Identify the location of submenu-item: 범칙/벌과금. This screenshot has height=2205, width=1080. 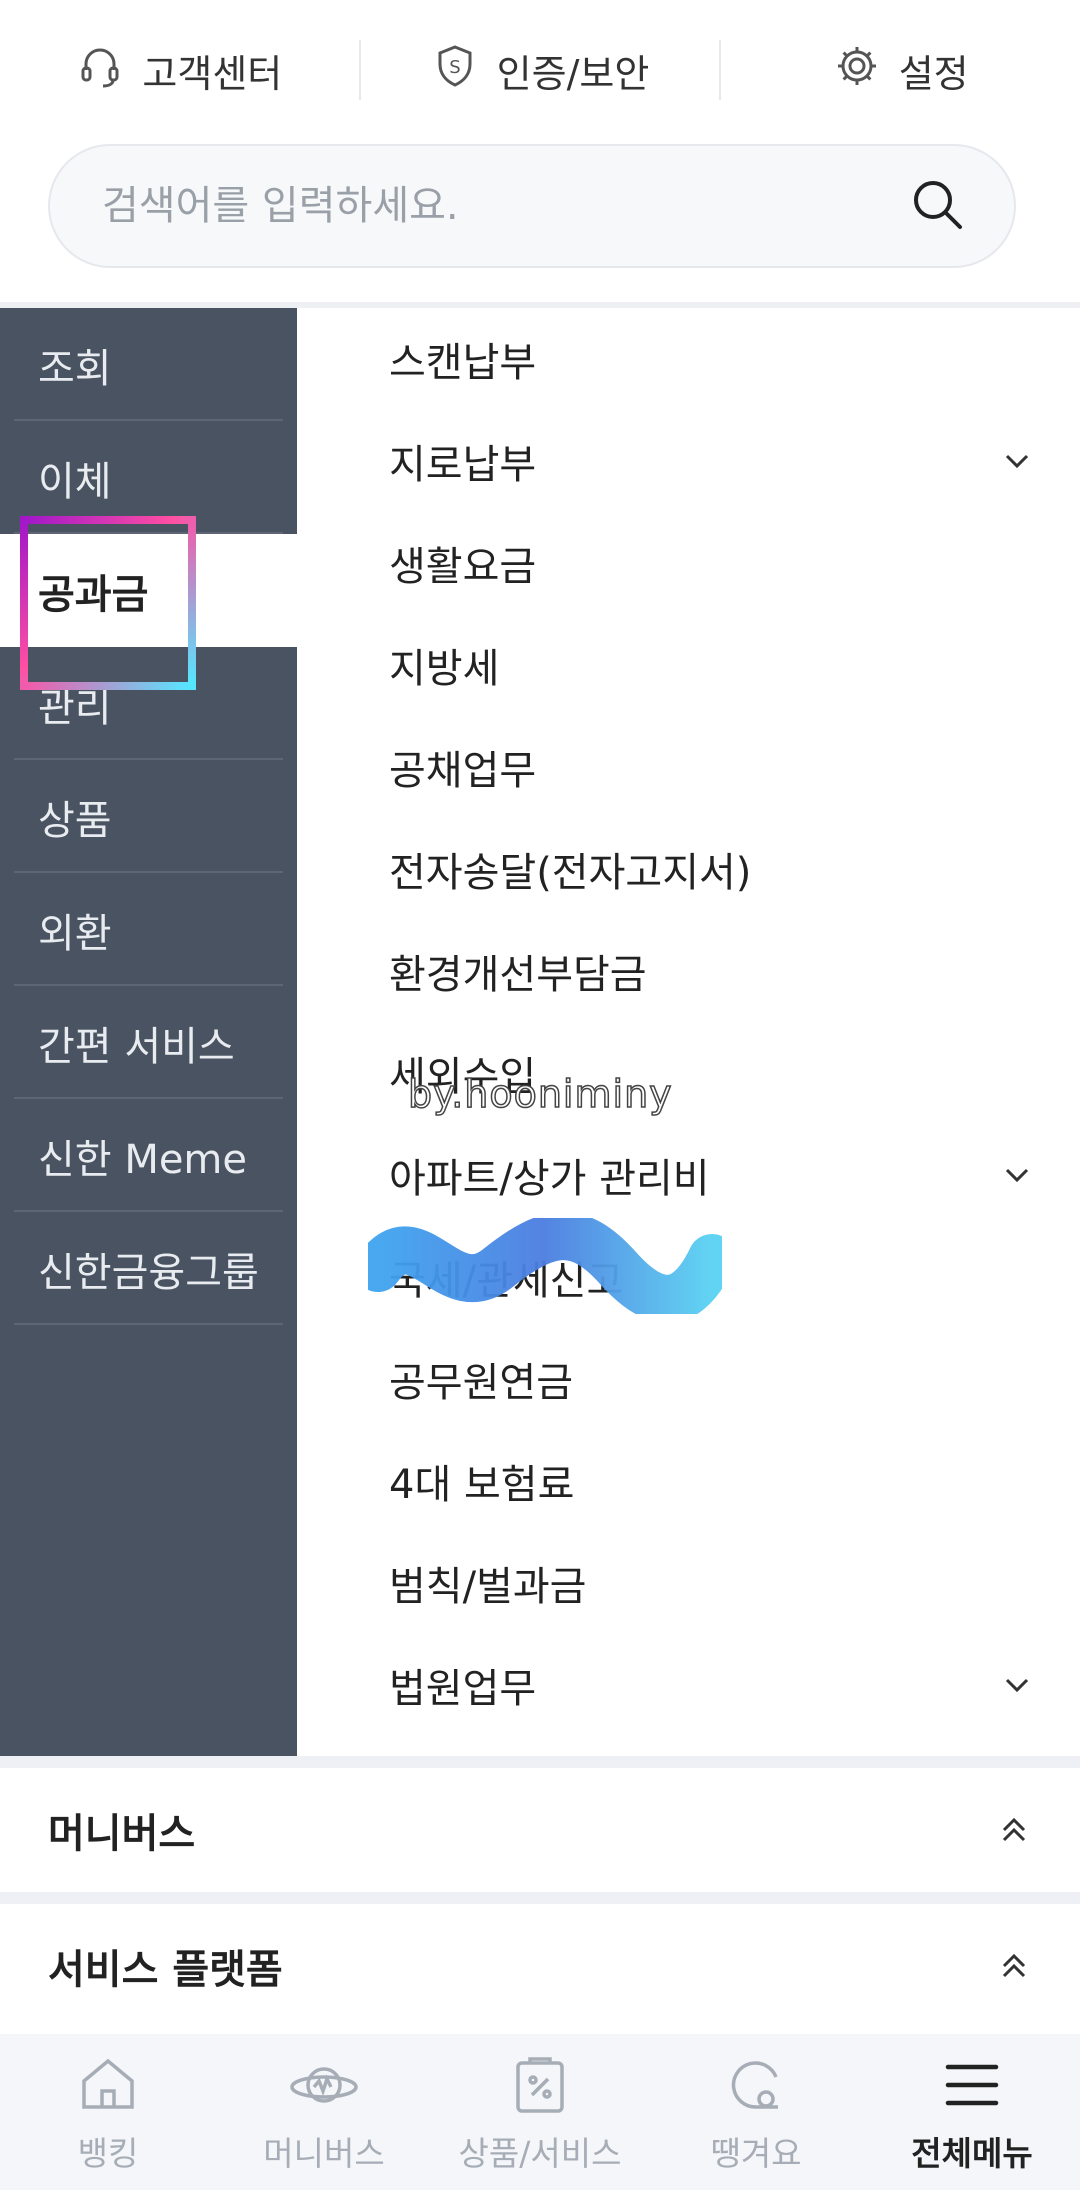
(688, 1583).